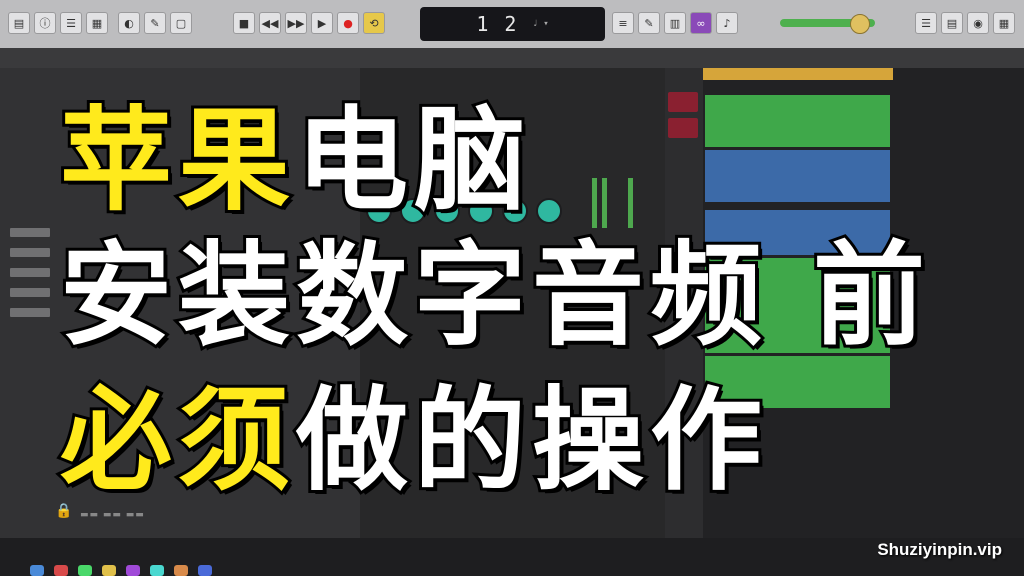  Describe the element at coordinates (58, 23) in the screenshot. I see `view-buttons: ▤ ⓘ ☰ ▦` at that location.